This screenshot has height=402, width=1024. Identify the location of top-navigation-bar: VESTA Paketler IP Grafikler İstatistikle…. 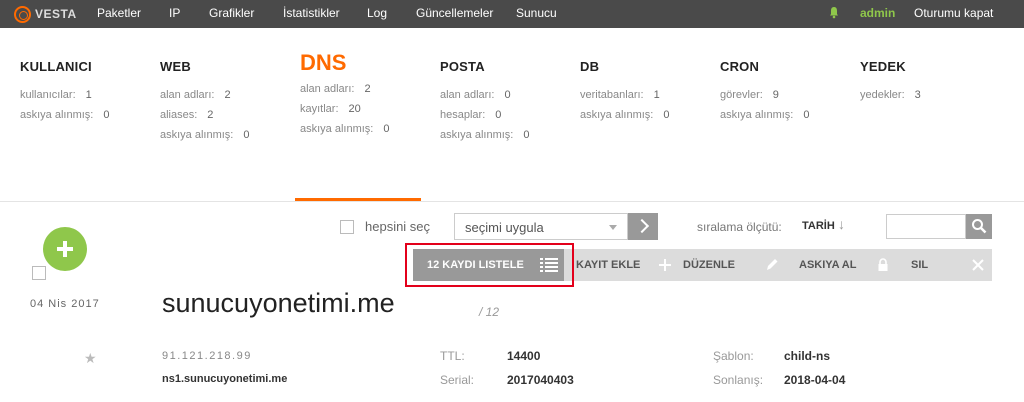
(512, 14).